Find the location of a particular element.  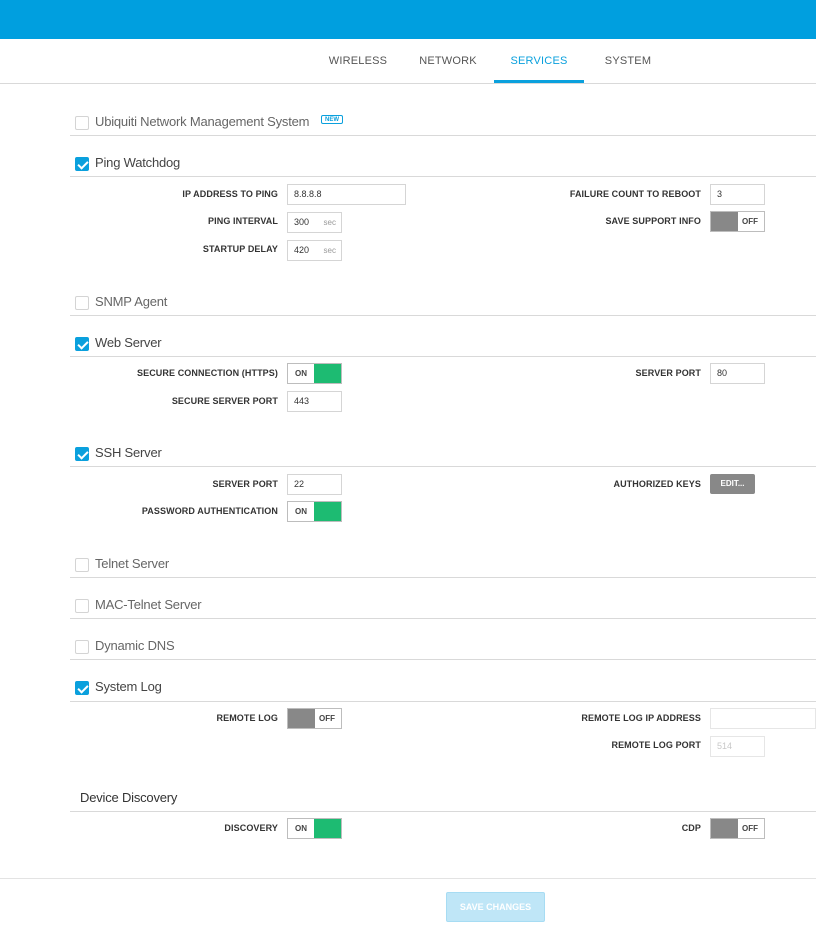

dynamic-dns-checkbox is located at coordinates (82, 647).